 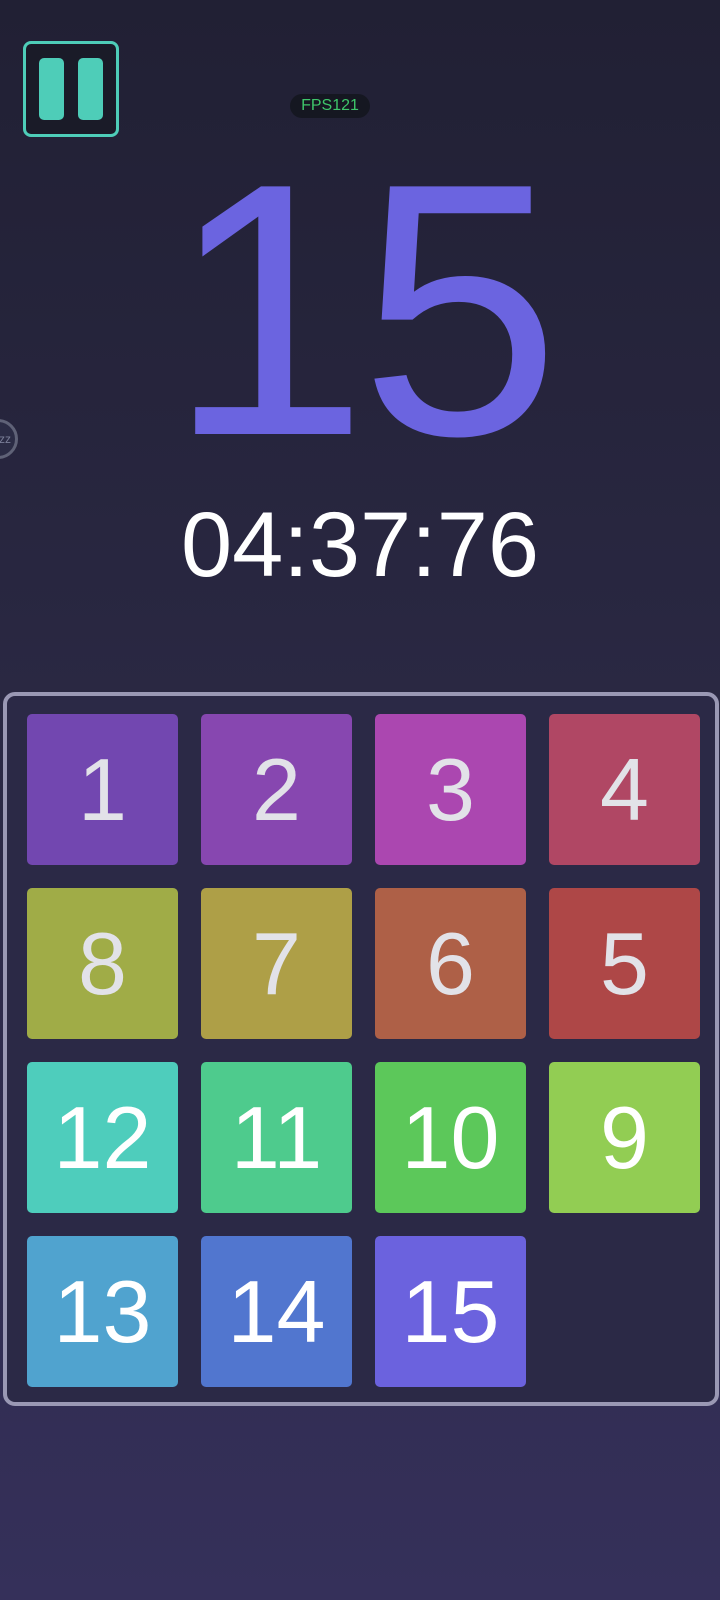 I want to click on tile: 15, so click(x=450, y=1311).